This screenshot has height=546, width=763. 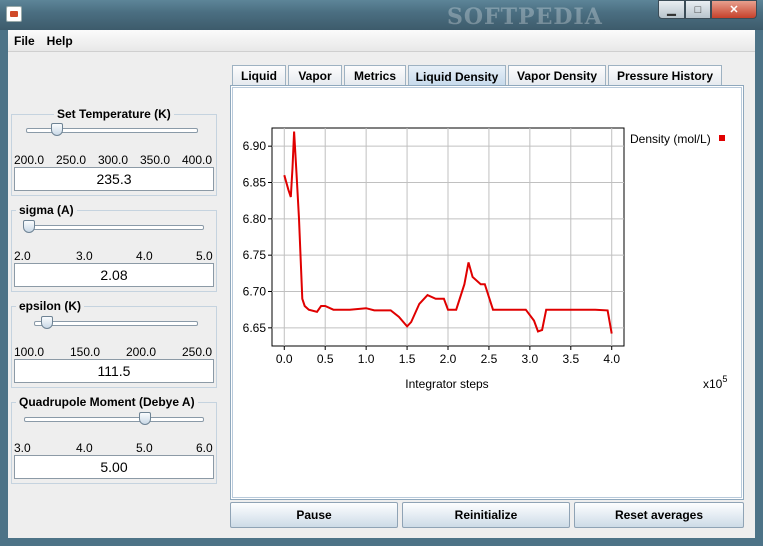 I want to click on x-axis-label: Integrator steps, so click(x=446, y=384).